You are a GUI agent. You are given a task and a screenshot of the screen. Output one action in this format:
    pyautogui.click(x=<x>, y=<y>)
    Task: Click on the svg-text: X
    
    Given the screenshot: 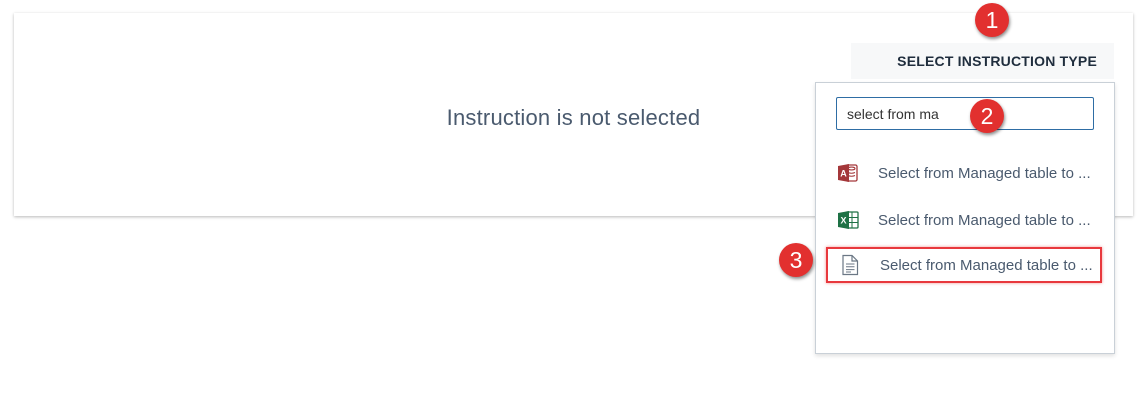 What is the action you would take?
    pyautogui.click(x=843, y=221)
    